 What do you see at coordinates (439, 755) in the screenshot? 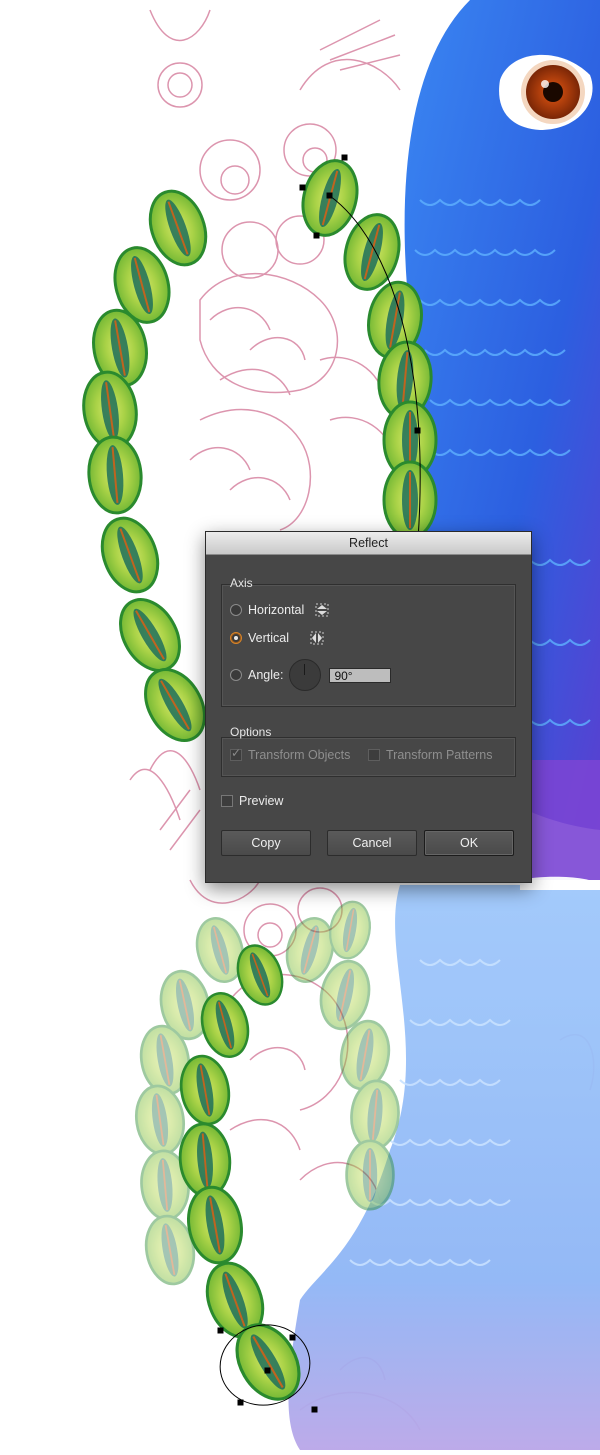
I see `transform-patterns-label: Transform Patterns` at bounding box center [439, 755].